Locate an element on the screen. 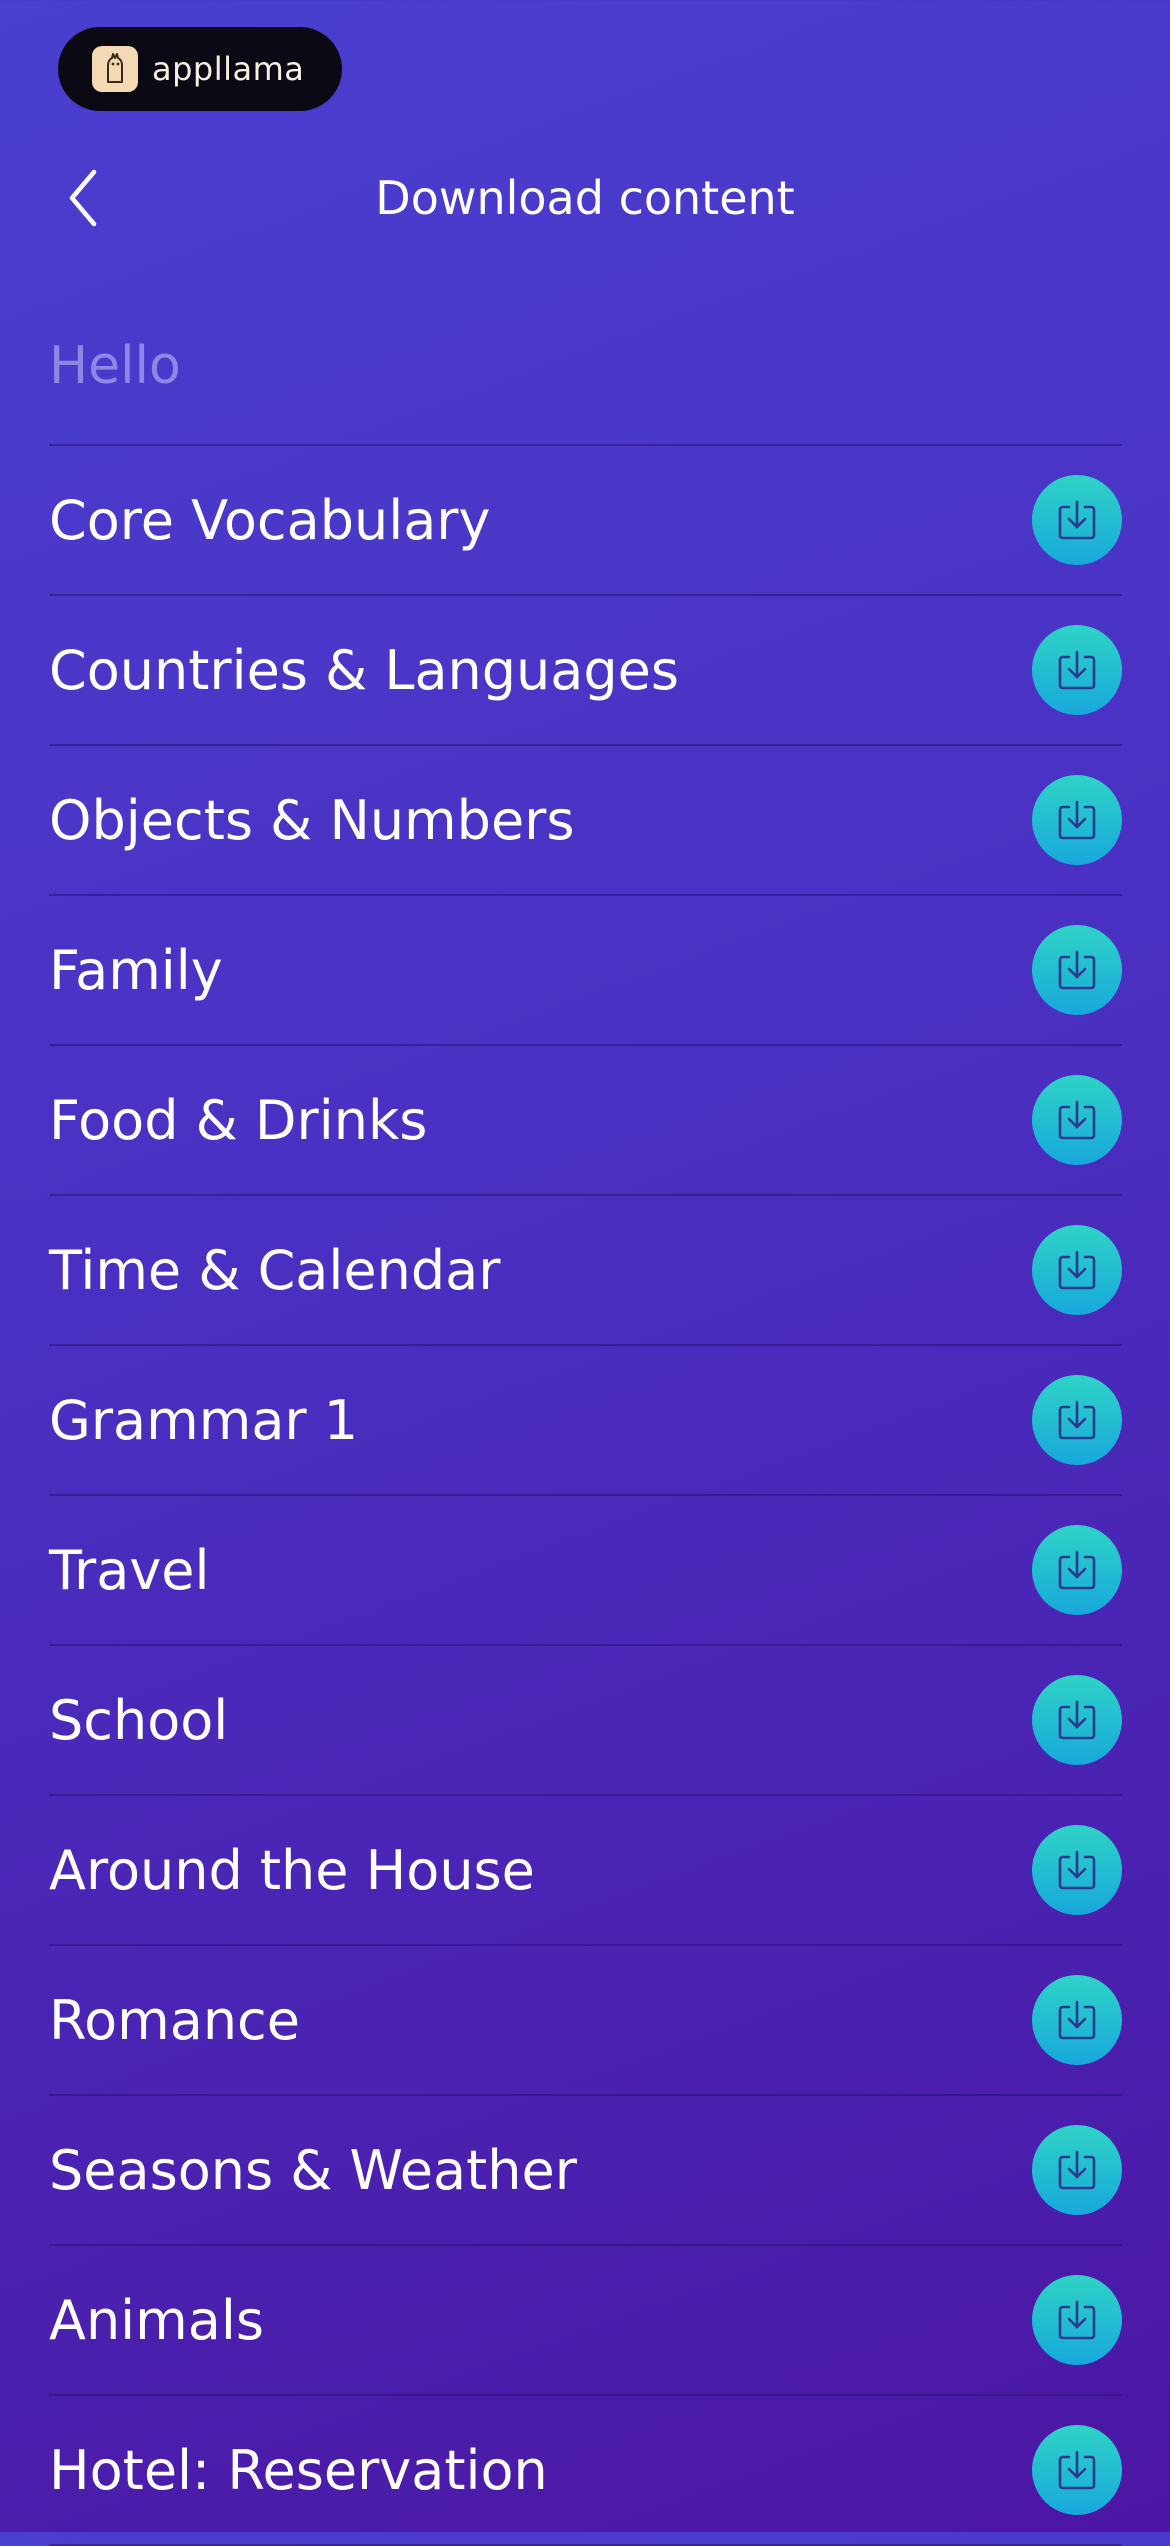 Image resolution: width=1170 pixels, height=2546 pixels. list-item-label: Travel is located at coordinates (129, 1570).